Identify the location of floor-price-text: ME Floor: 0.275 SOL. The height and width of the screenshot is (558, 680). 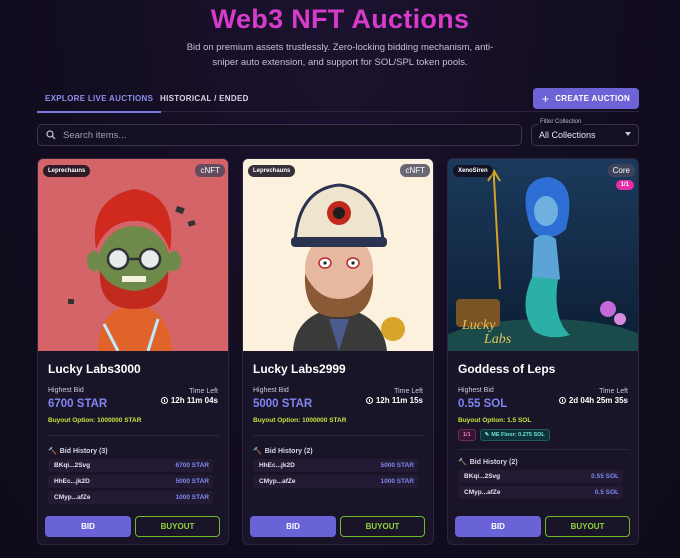
(518, 435).